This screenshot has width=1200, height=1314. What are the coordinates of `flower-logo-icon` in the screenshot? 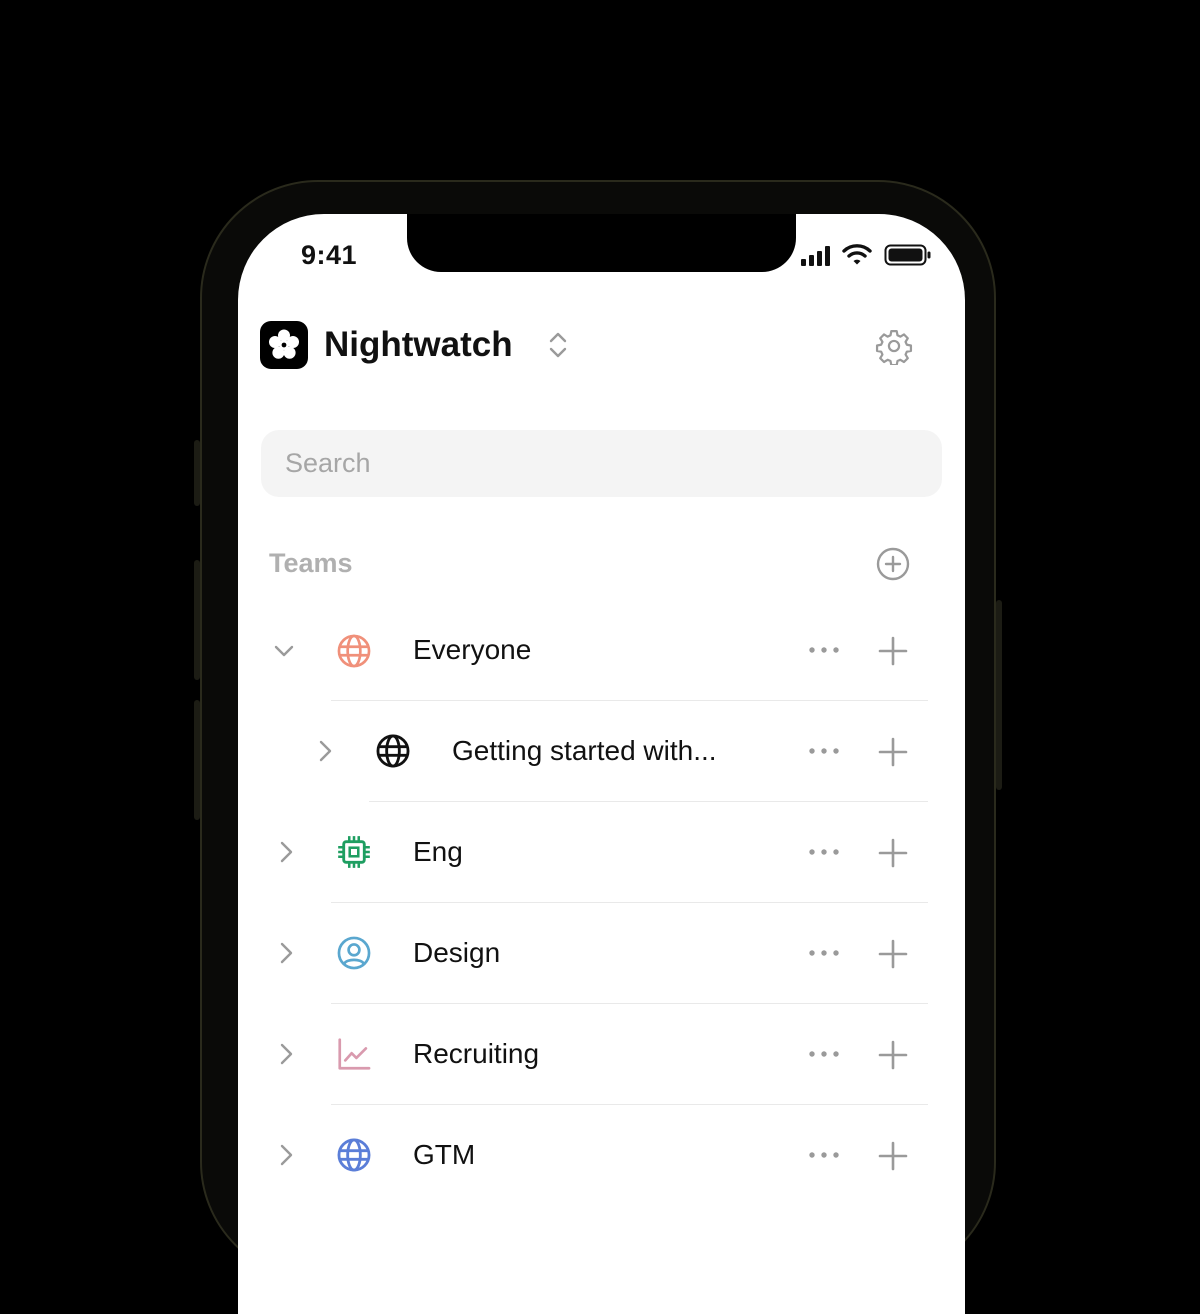 It's located at (284, 344).